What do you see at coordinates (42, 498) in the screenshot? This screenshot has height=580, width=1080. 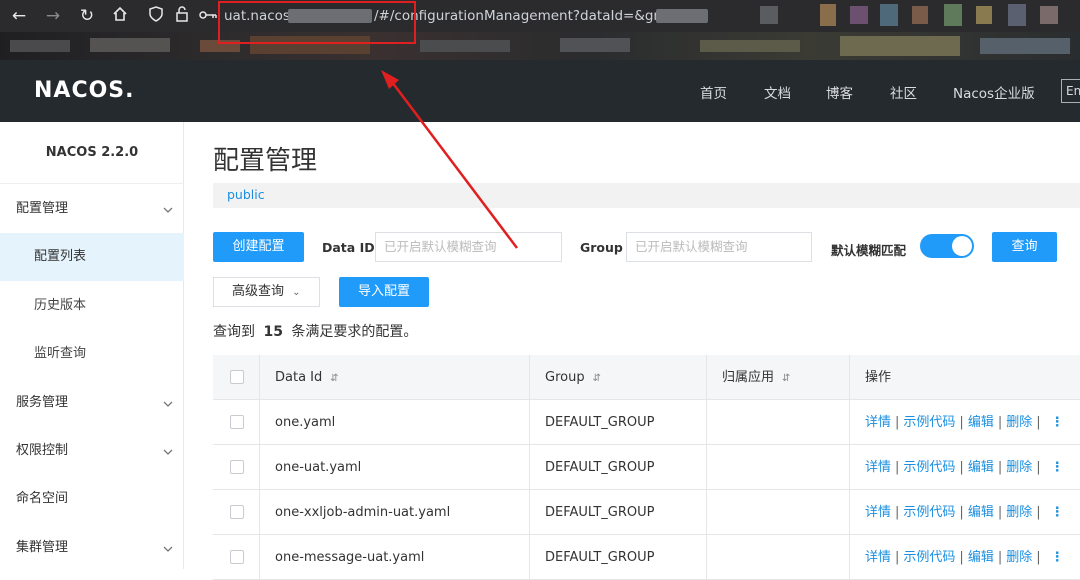 I see `sidebar-group-label: 命名空间` at bounding box center [42, 498].